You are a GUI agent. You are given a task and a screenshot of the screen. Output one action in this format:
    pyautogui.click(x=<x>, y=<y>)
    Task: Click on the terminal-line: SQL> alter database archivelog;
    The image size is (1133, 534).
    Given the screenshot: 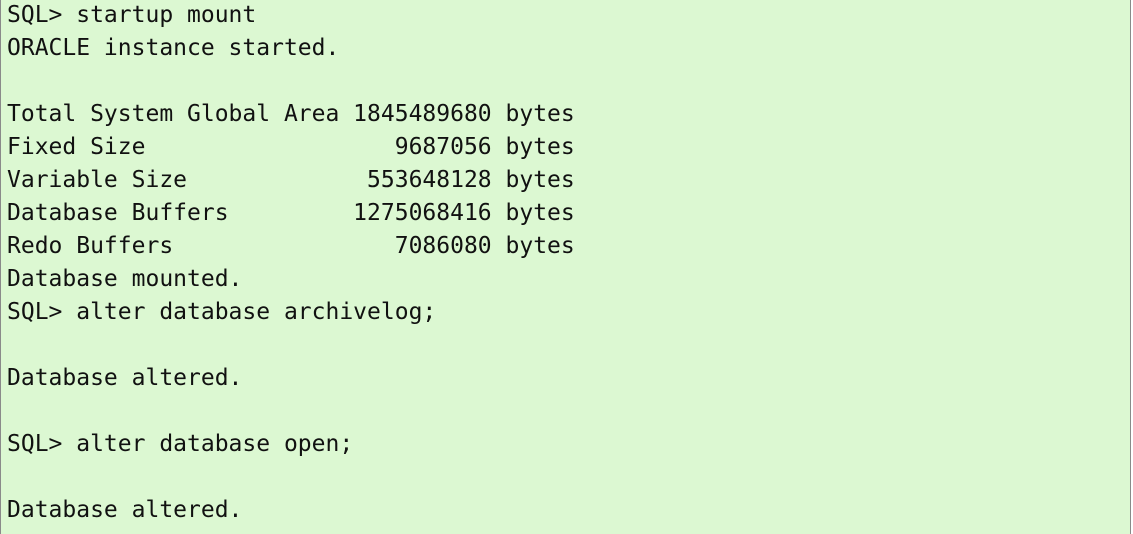 What is the action you would take?
    pyautogui.click(x=222, y=312)
    